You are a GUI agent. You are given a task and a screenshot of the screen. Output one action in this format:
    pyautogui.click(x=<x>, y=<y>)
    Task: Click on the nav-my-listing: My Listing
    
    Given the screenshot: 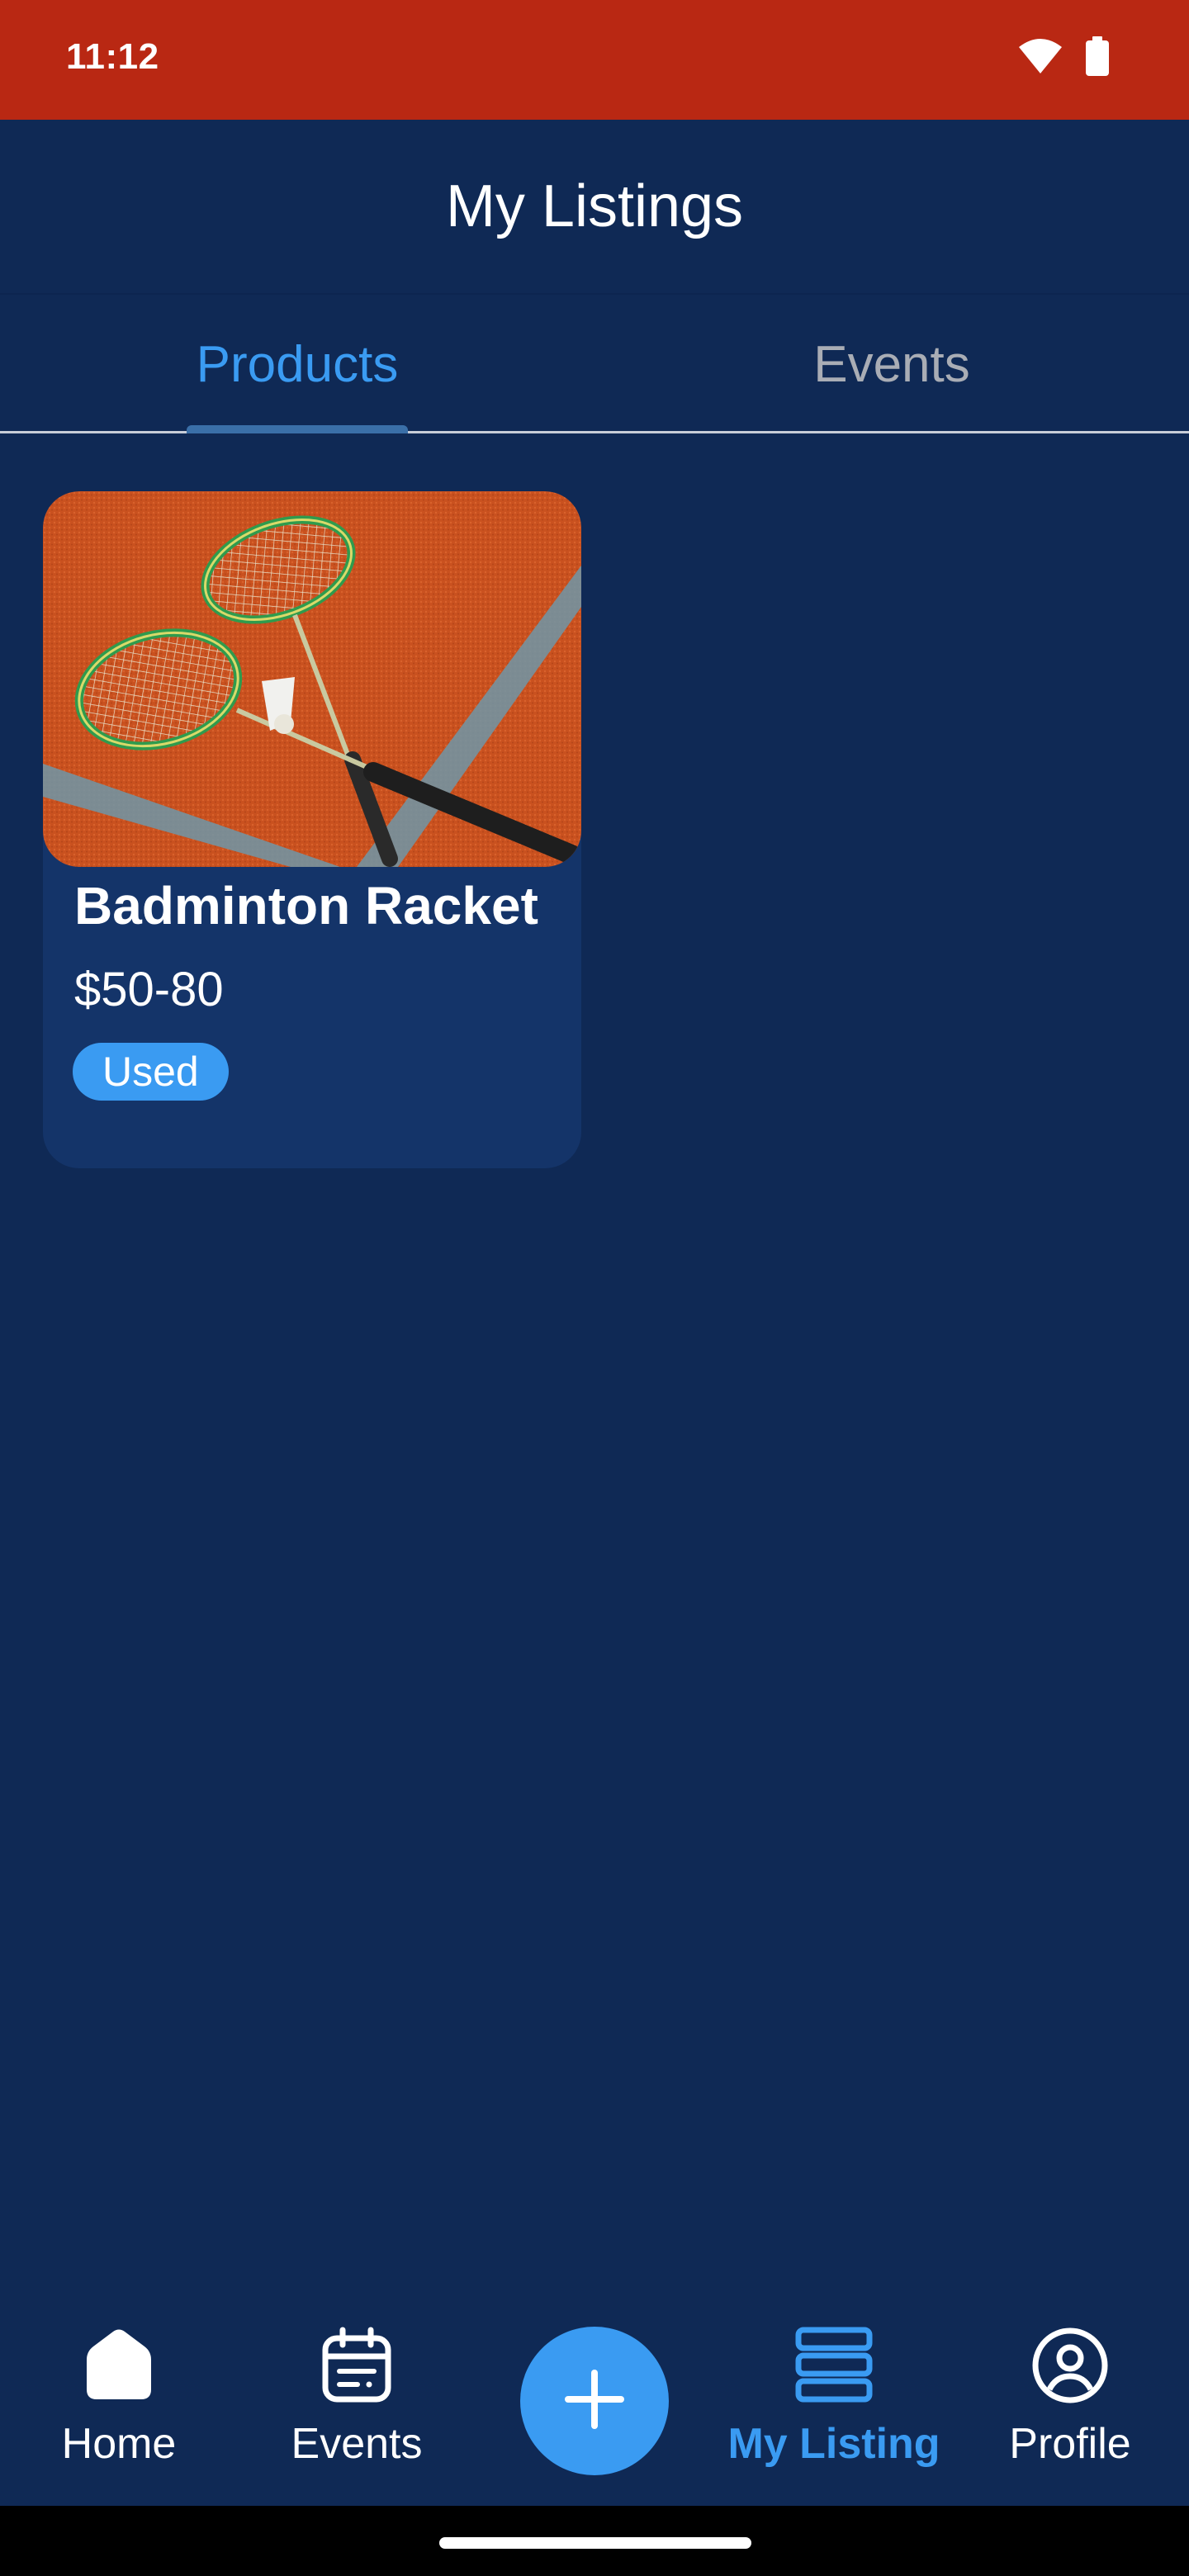 What is the action you would take?
    pyautogui.click(x=834, y=2396)
    